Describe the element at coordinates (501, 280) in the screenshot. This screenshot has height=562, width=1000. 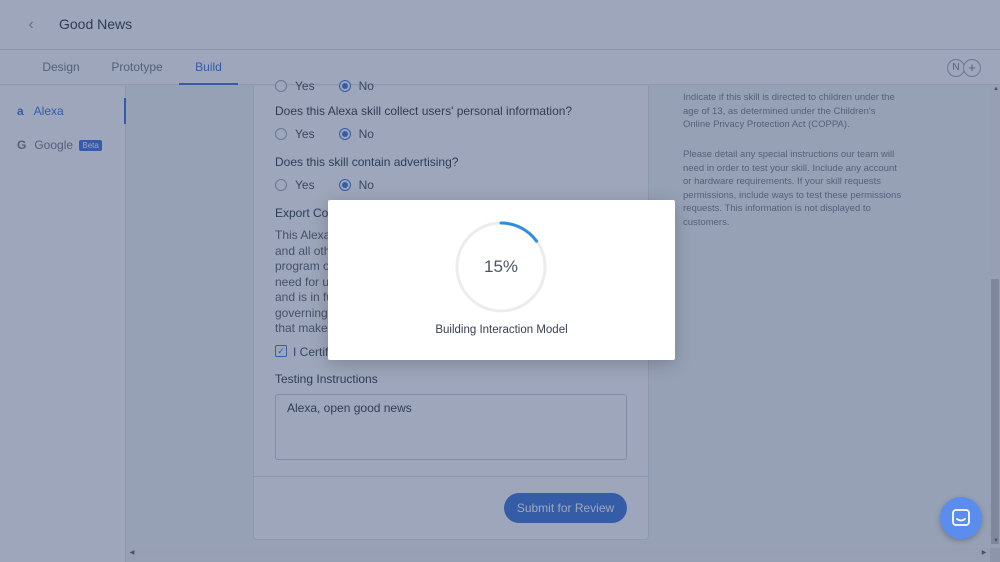
I see `build-progress-modal: 15% Building Interaction Model` at that location.